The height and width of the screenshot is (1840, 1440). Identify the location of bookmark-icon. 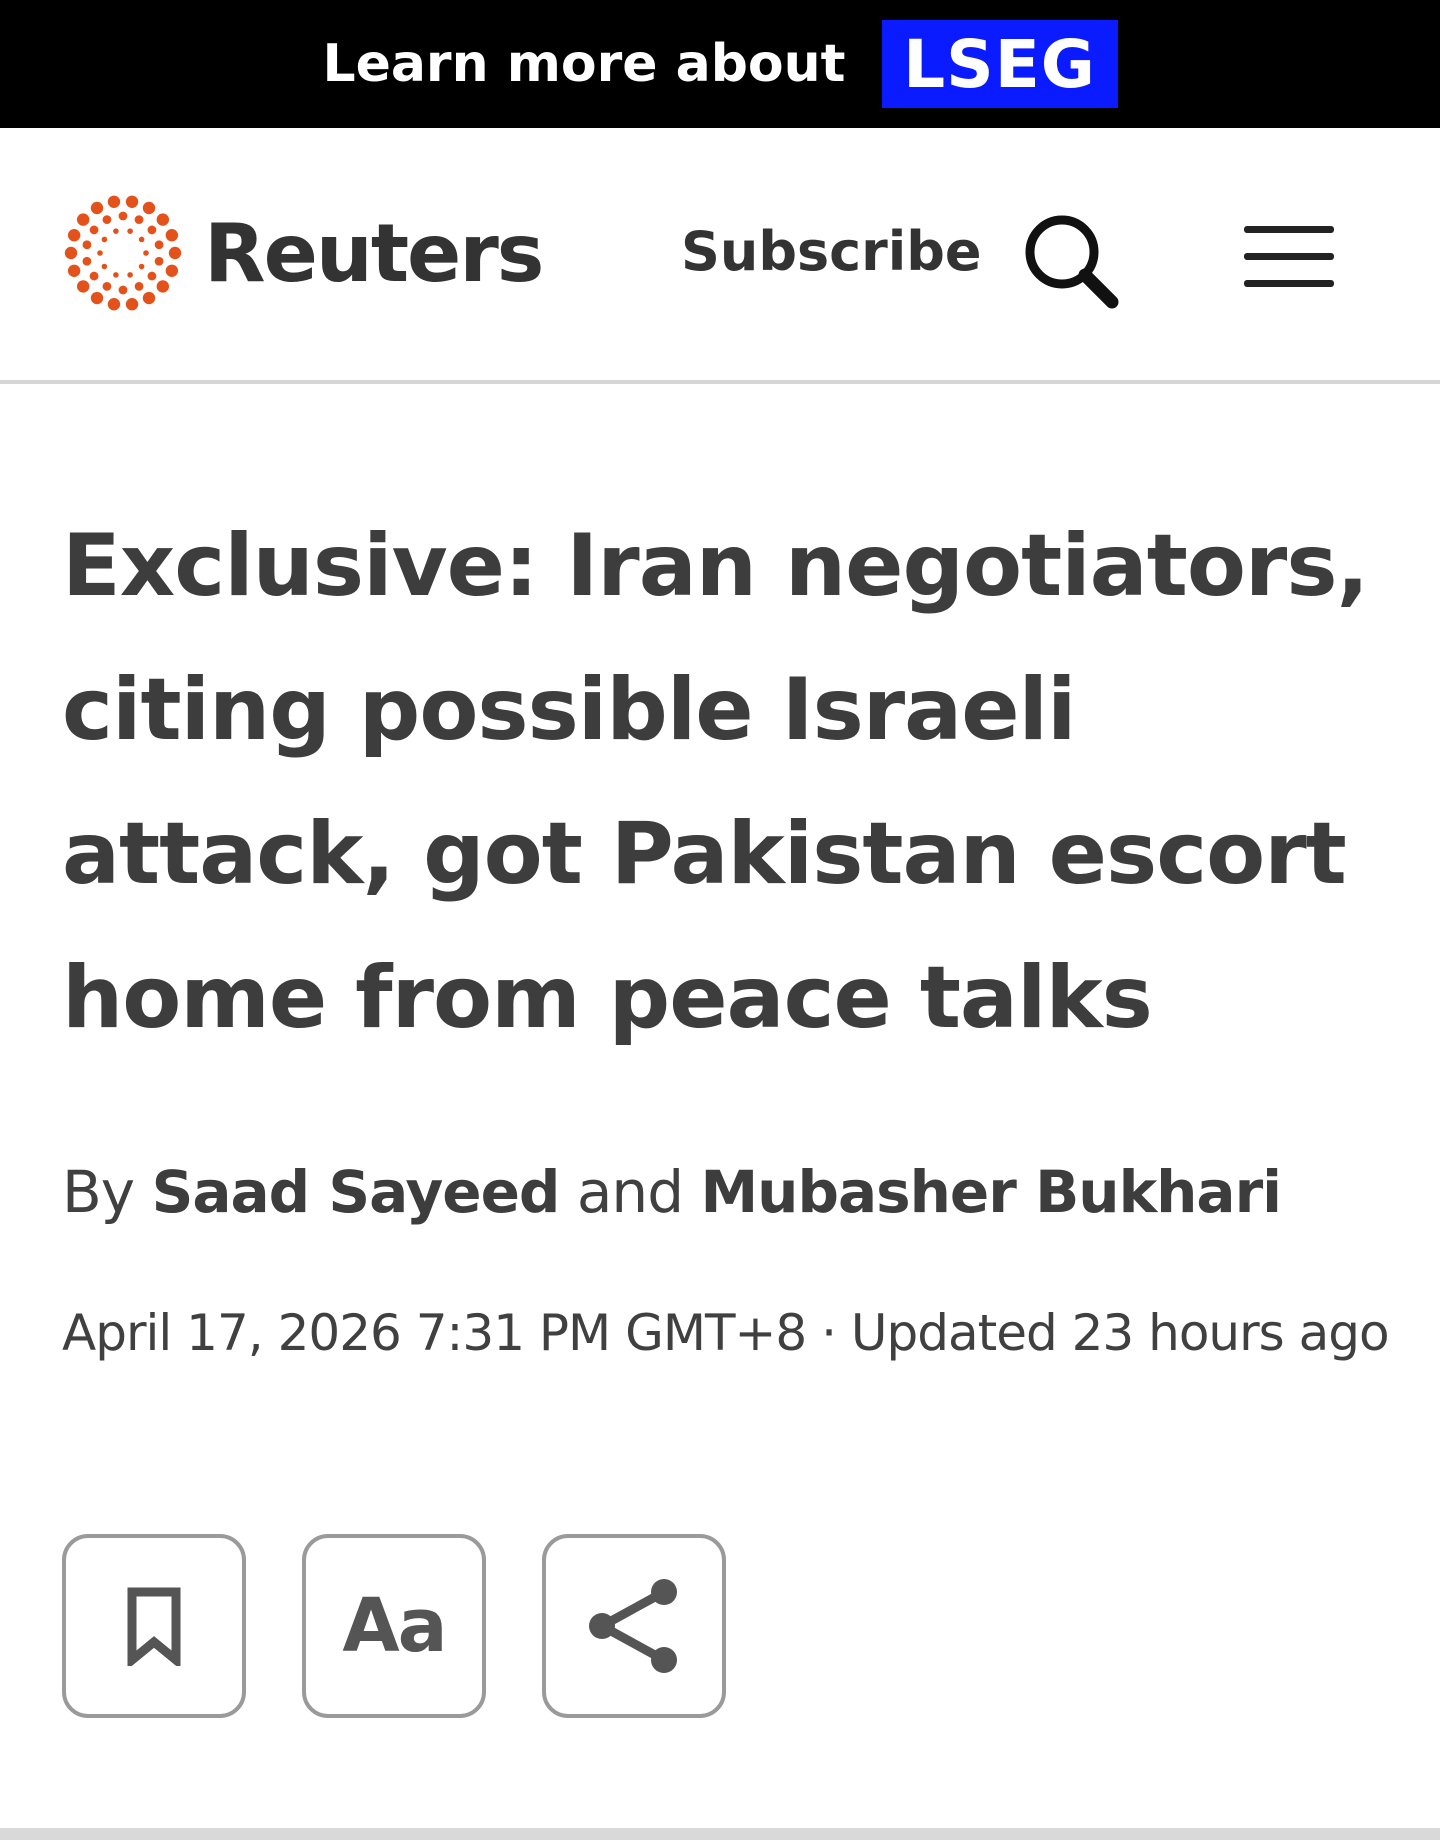
(154, 1626).